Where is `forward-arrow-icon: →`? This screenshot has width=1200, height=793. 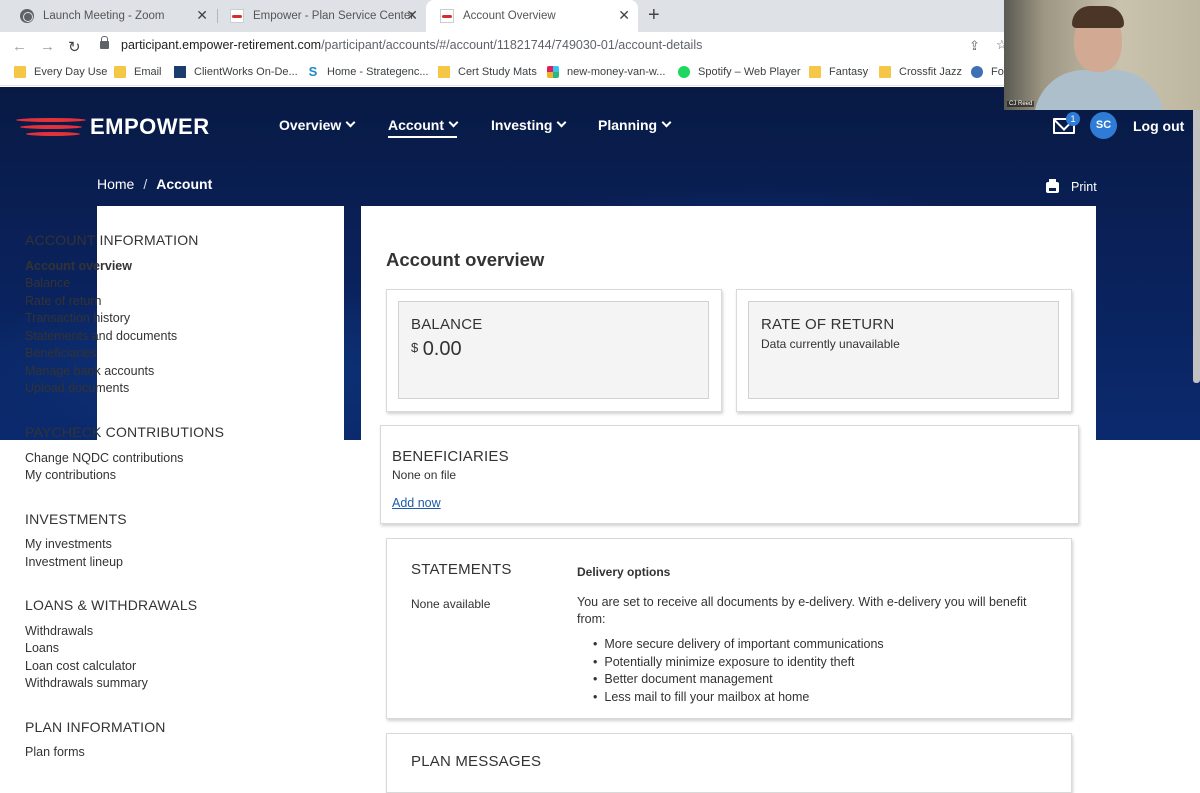
forward-arrow-icon: → is located at coordinates (47, 46).